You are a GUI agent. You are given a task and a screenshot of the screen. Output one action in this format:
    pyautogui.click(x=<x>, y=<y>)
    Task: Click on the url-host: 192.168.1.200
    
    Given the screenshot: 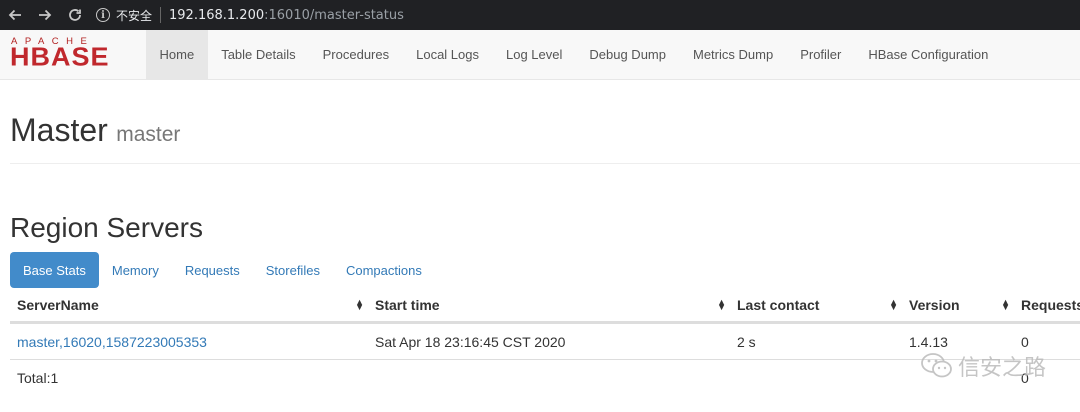 What is the action you would take?
    pyautogui.click(x=217, y=15)
    